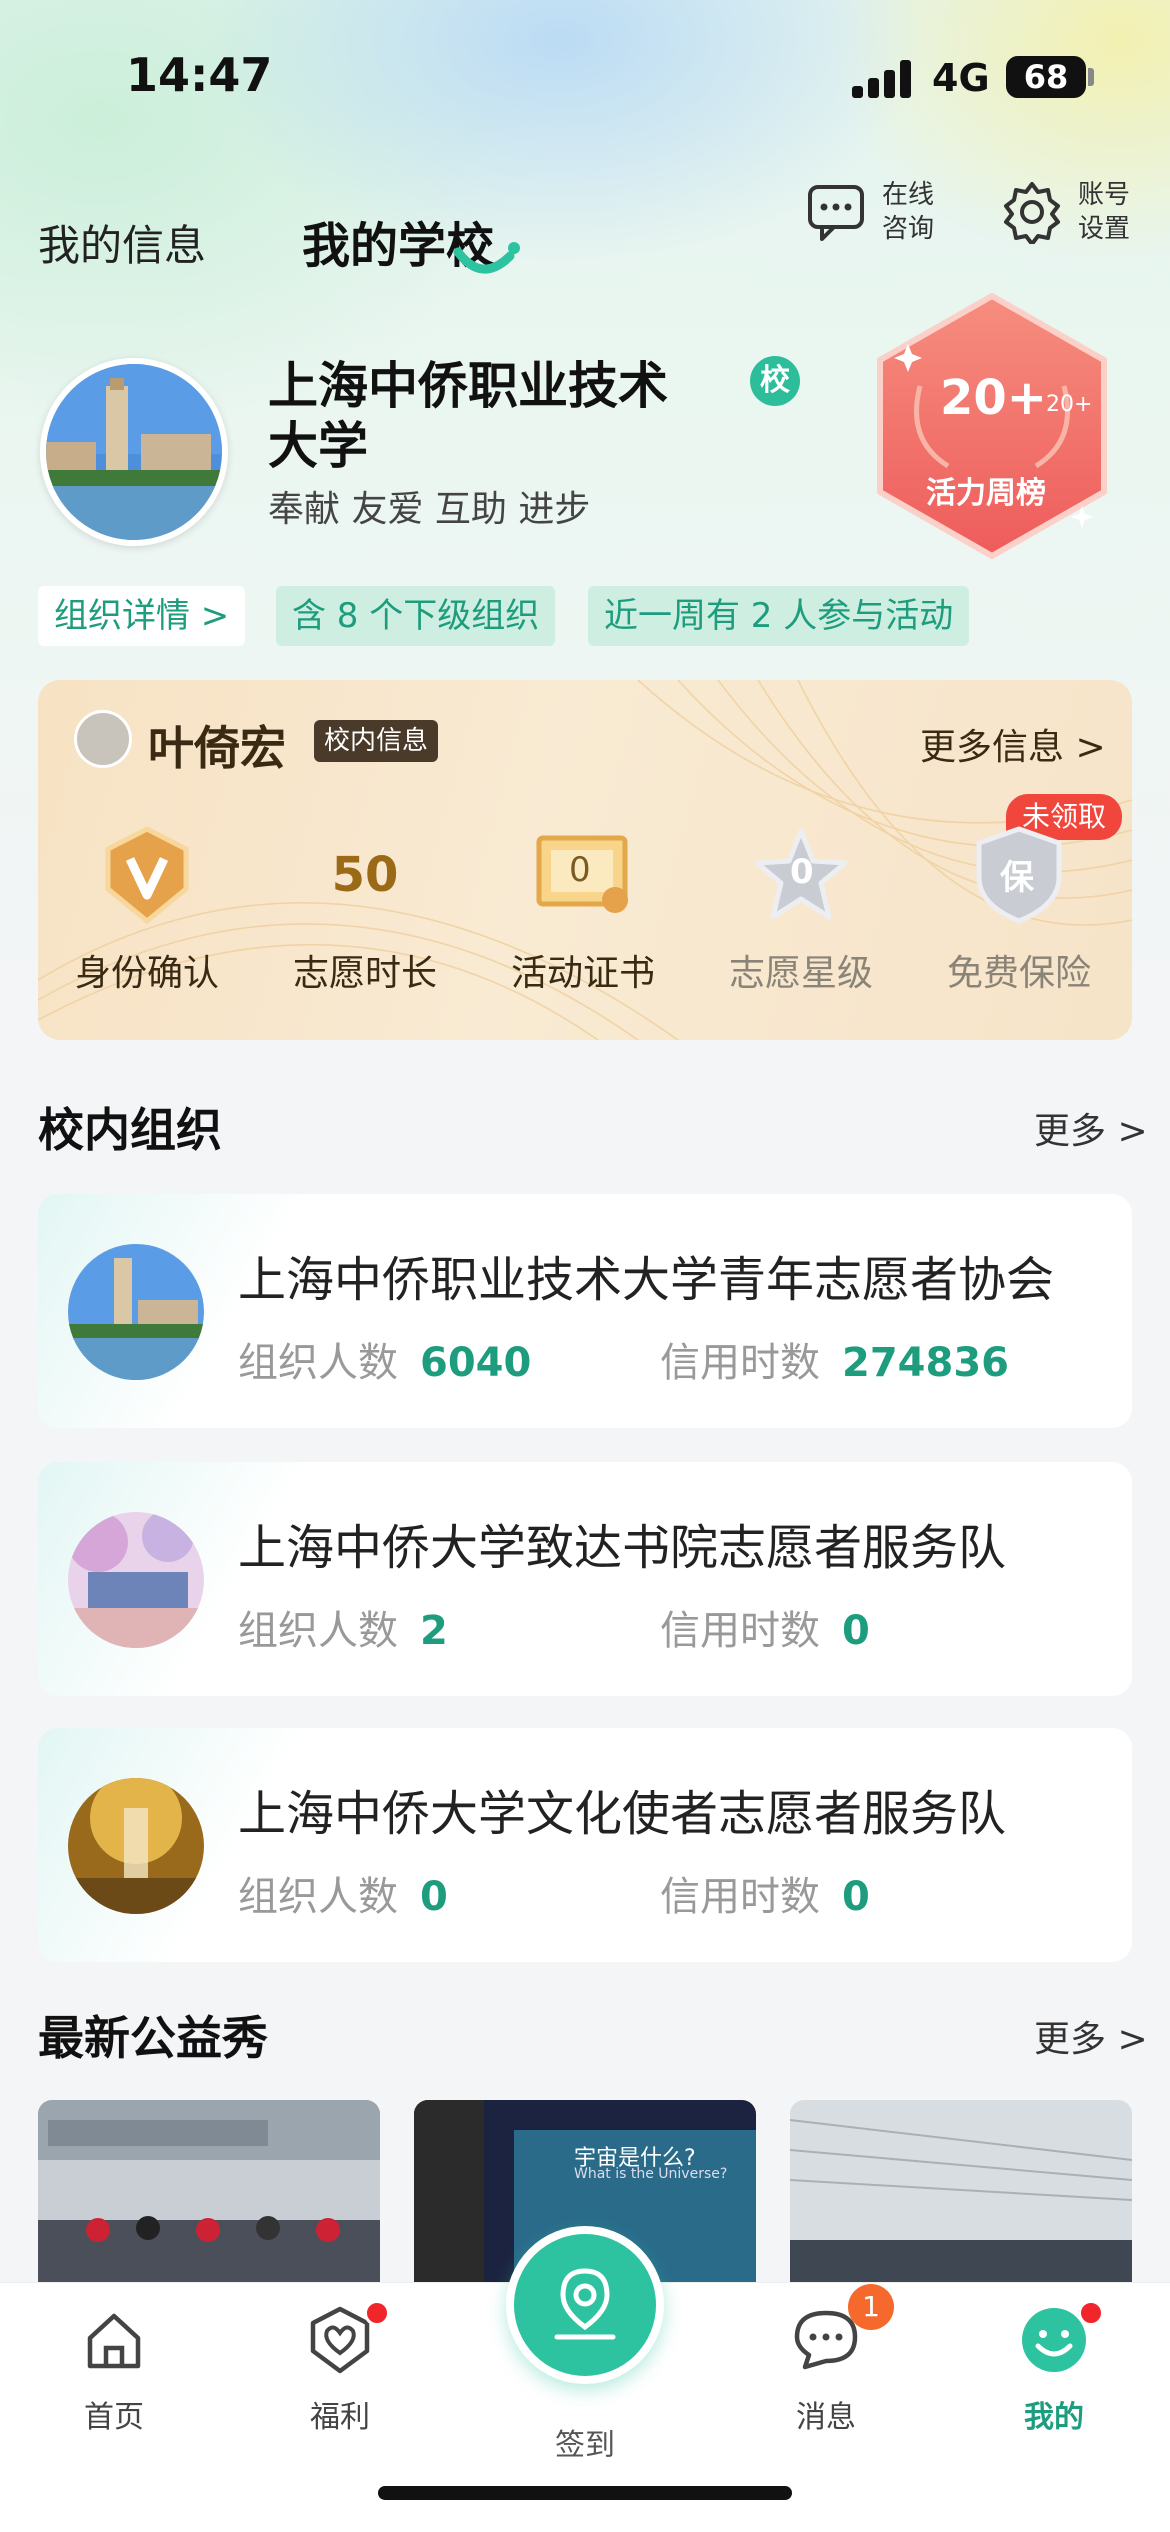 The height and width of the screenshot is (2532, 1170). I want to click on org-name: 上海中侨大学文化使者志愿者服务队, so click(622, 1814).